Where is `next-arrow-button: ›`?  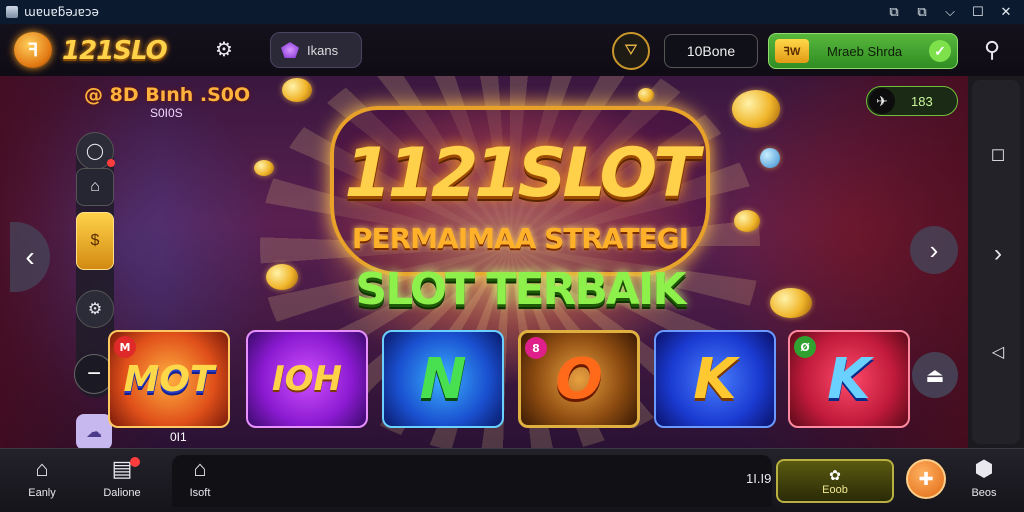
next-arrow-button: › is located at coordinates (934, 250).